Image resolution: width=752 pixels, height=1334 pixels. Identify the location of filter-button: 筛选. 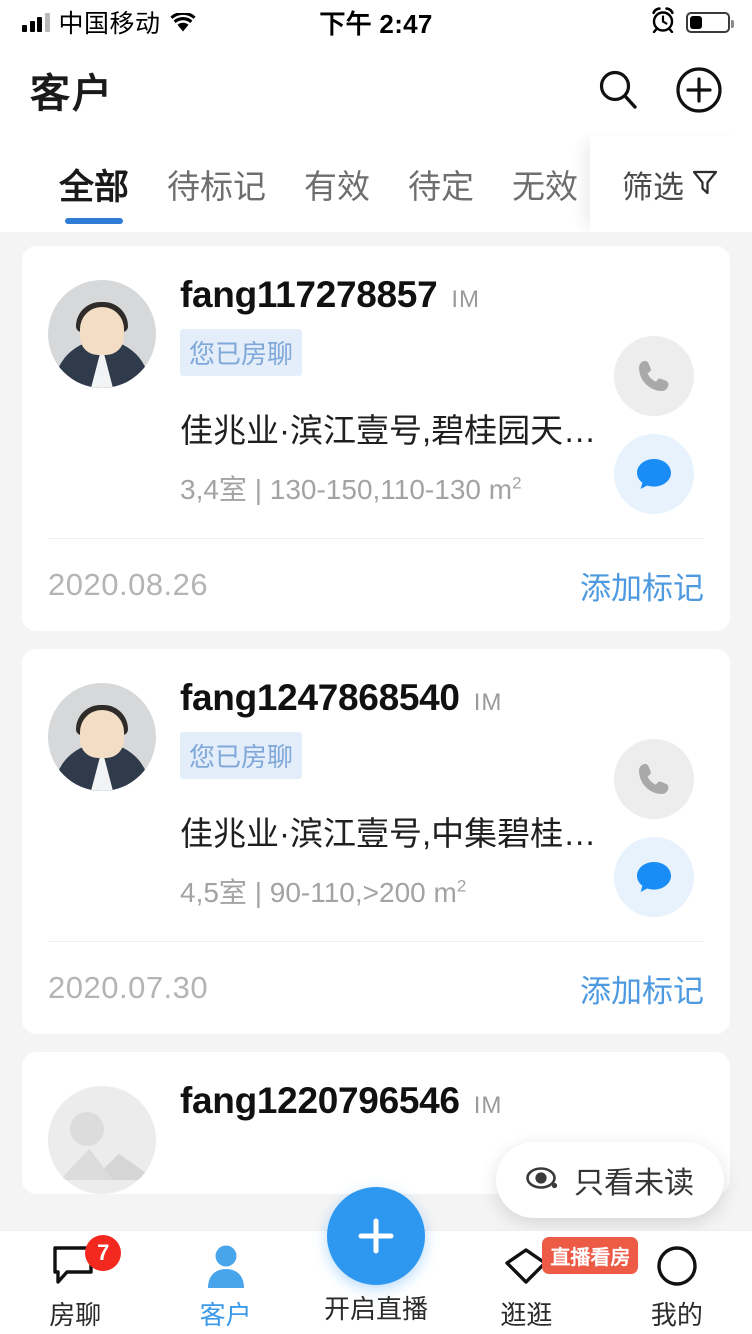
(671, 184).